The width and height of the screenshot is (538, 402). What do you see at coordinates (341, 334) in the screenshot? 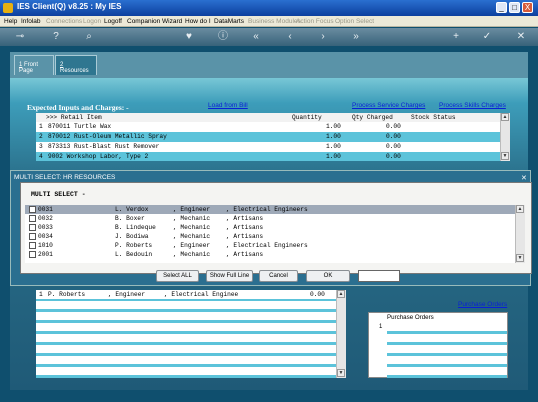
I see `resources-scrollbar: ▲ ▼` at bounding box center [341, 334].